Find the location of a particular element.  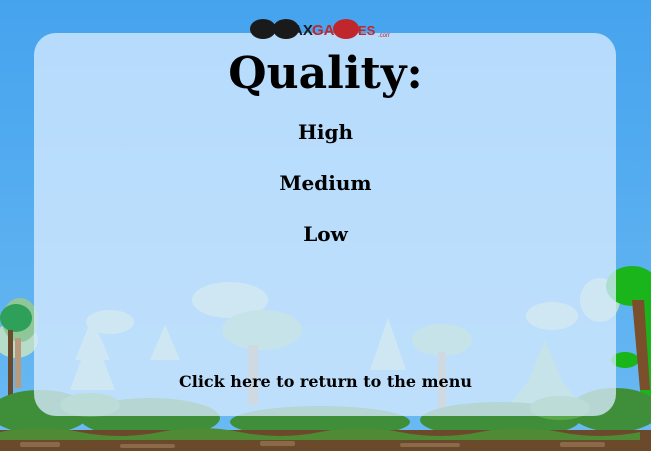

svg-text: AX is located at coordinates (302, 30).